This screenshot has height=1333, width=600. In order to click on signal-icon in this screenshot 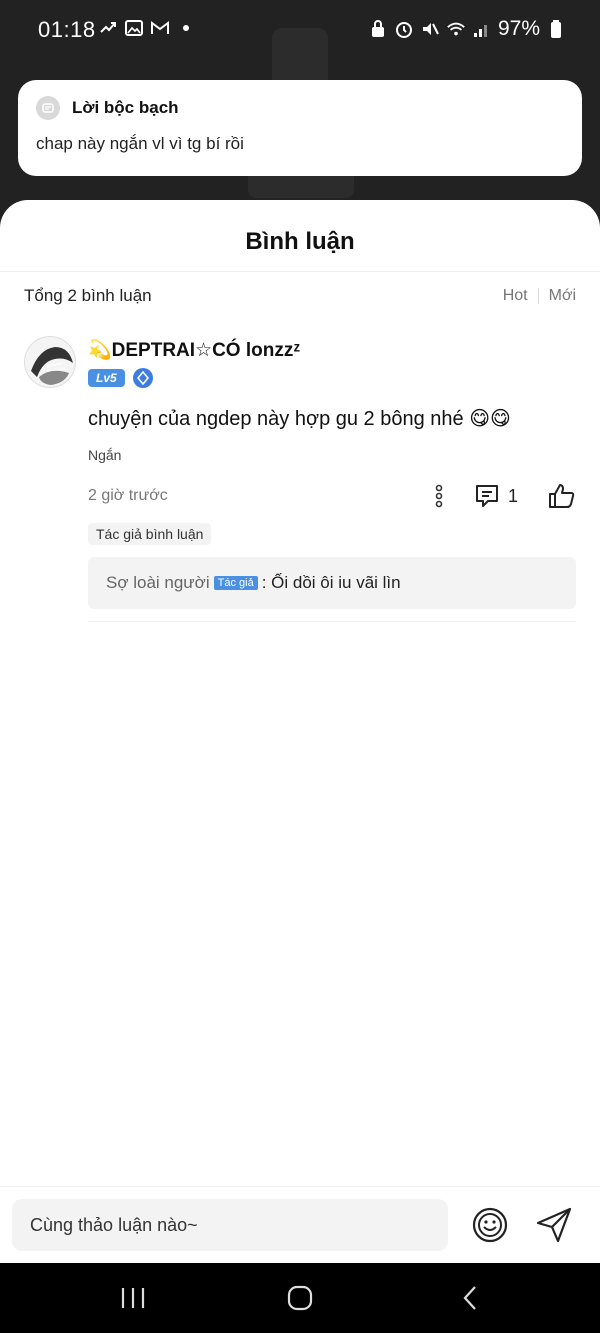, I will do `click(482, 29)`.